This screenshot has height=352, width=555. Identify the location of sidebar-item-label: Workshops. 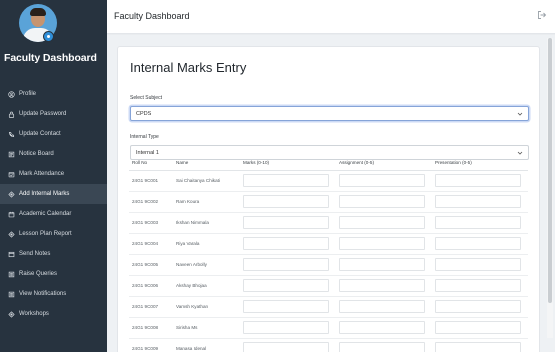
(34, 314).